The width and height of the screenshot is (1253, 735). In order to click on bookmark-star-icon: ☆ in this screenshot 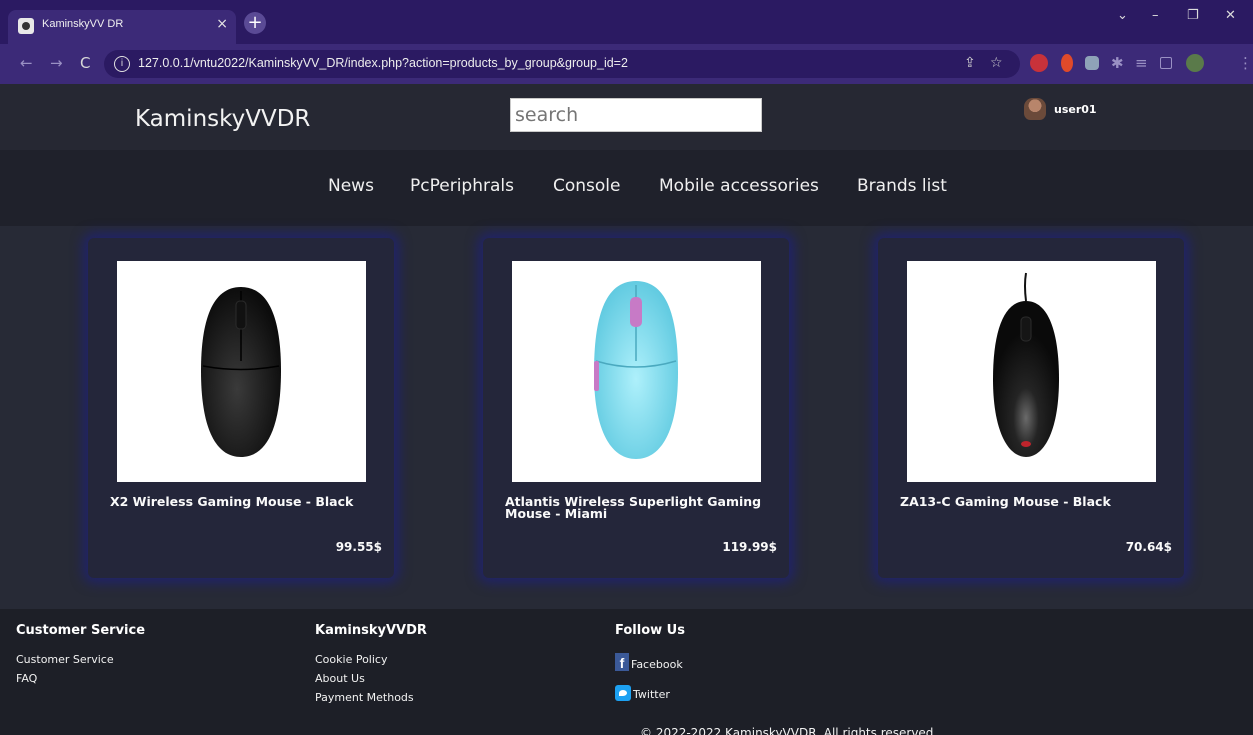, I will do `click(996, 63)`.